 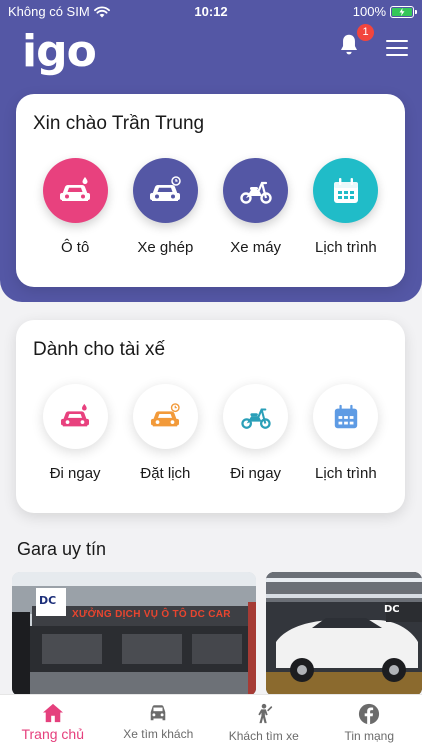 What do you see at coordinates (346, 247) in the screenshot?
I see `service-schedule-label: Lịch trình` at bounding box center [346, 247].